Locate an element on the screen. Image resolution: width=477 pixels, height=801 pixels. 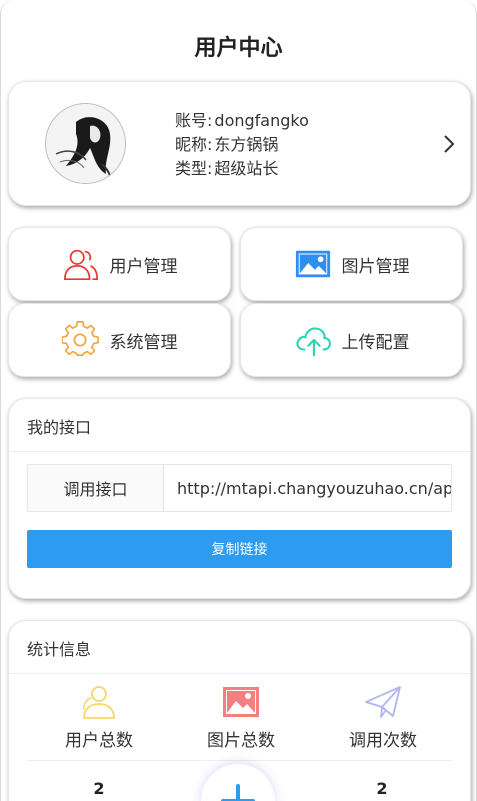
stat-calls-label: 调用次数 is located at coordinates (383, 741).